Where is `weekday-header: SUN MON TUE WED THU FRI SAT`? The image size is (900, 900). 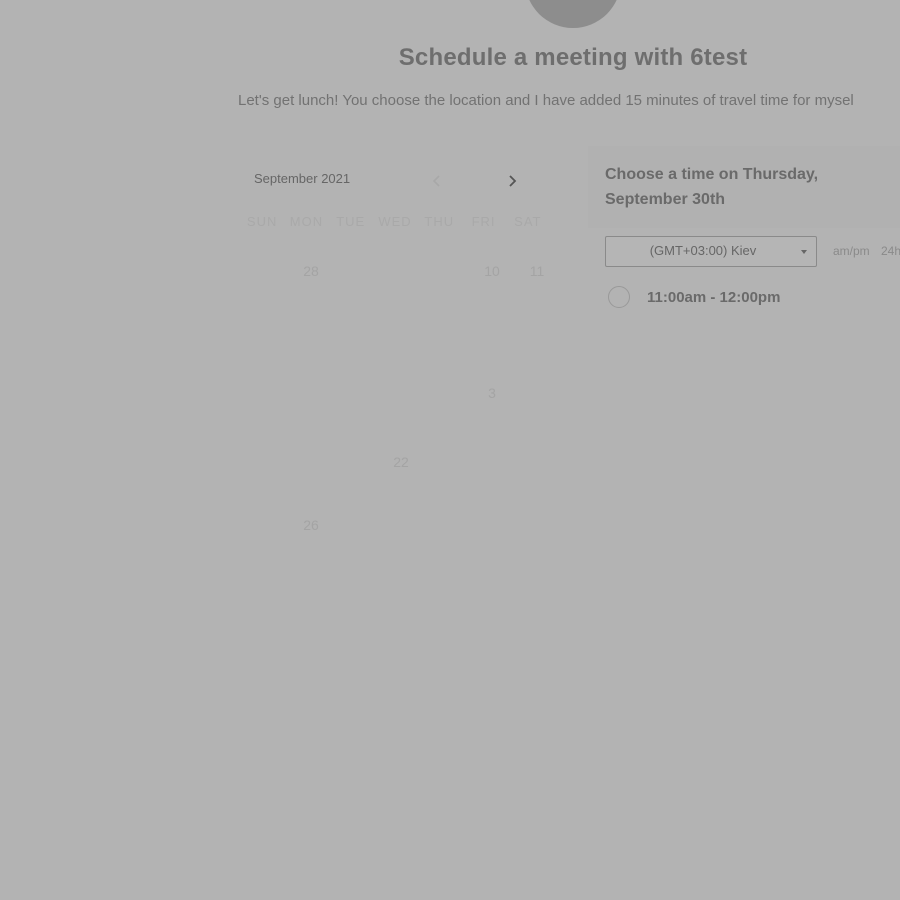 weekday-header: SUN MON TUE WED THU FRI SAT is located at coordinates (395, 221).